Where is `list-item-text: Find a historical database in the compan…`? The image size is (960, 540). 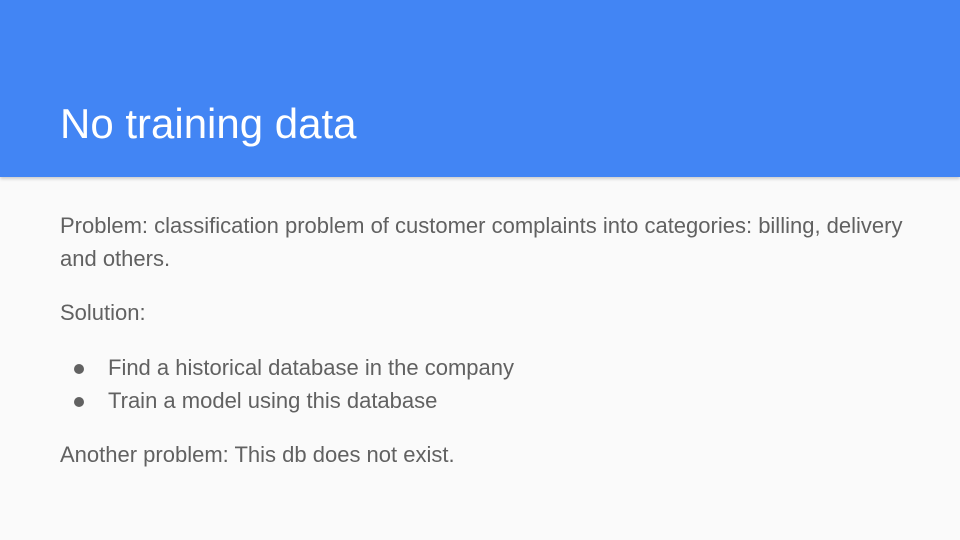
list-item-text: Find a historical database in the compan… is located at coordinates (311, 367).